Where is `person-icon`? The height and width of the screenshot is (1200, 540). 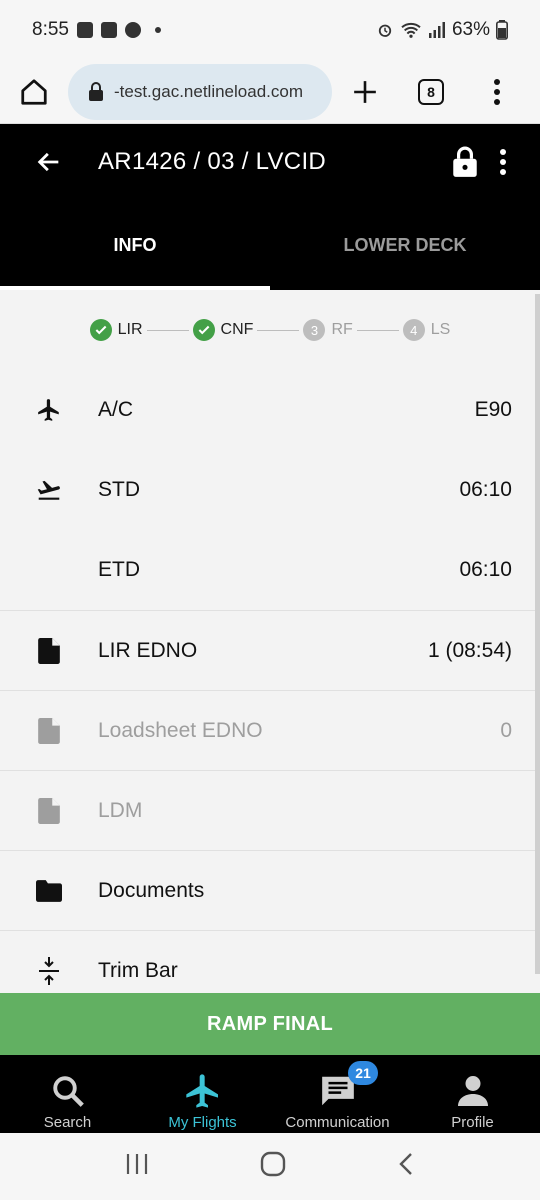 person-icon is located at coordinates (472, 1091).